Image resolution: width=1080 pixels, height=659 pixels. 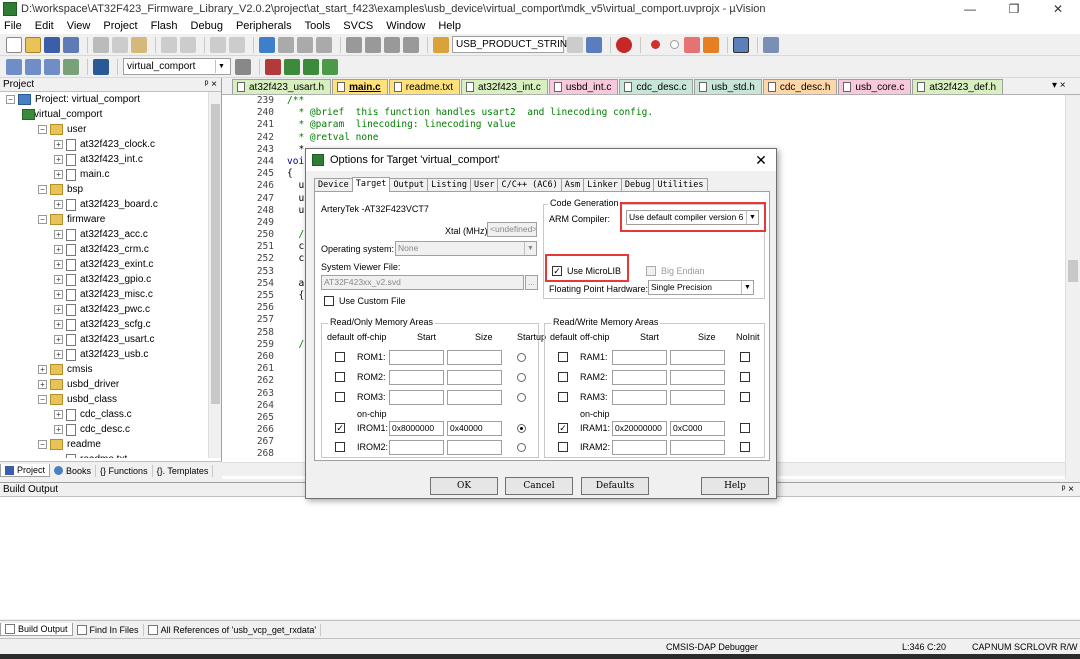 What do you see at coordinates (615, 486) in the screenshot?
I see `defaults-button: Defaults` at bounding box center [615, 486].